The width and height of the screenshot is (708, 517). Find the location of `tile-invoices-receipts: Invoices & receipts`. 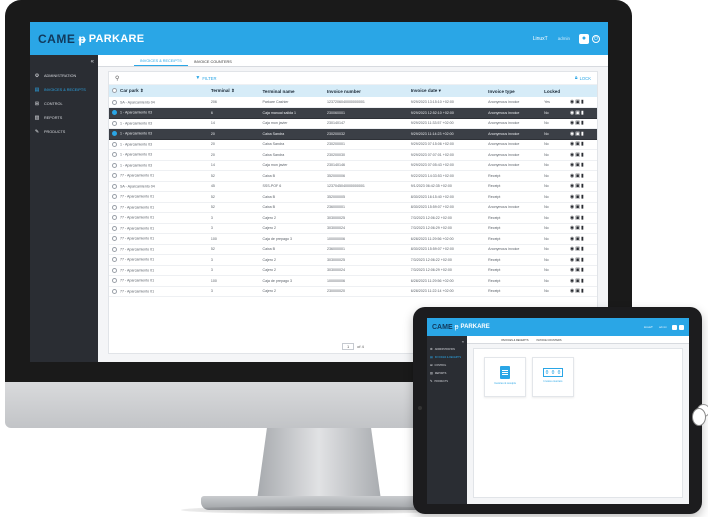

tile-invoices-receipts: Invoices & receipts is located at coordinates (505, 377).